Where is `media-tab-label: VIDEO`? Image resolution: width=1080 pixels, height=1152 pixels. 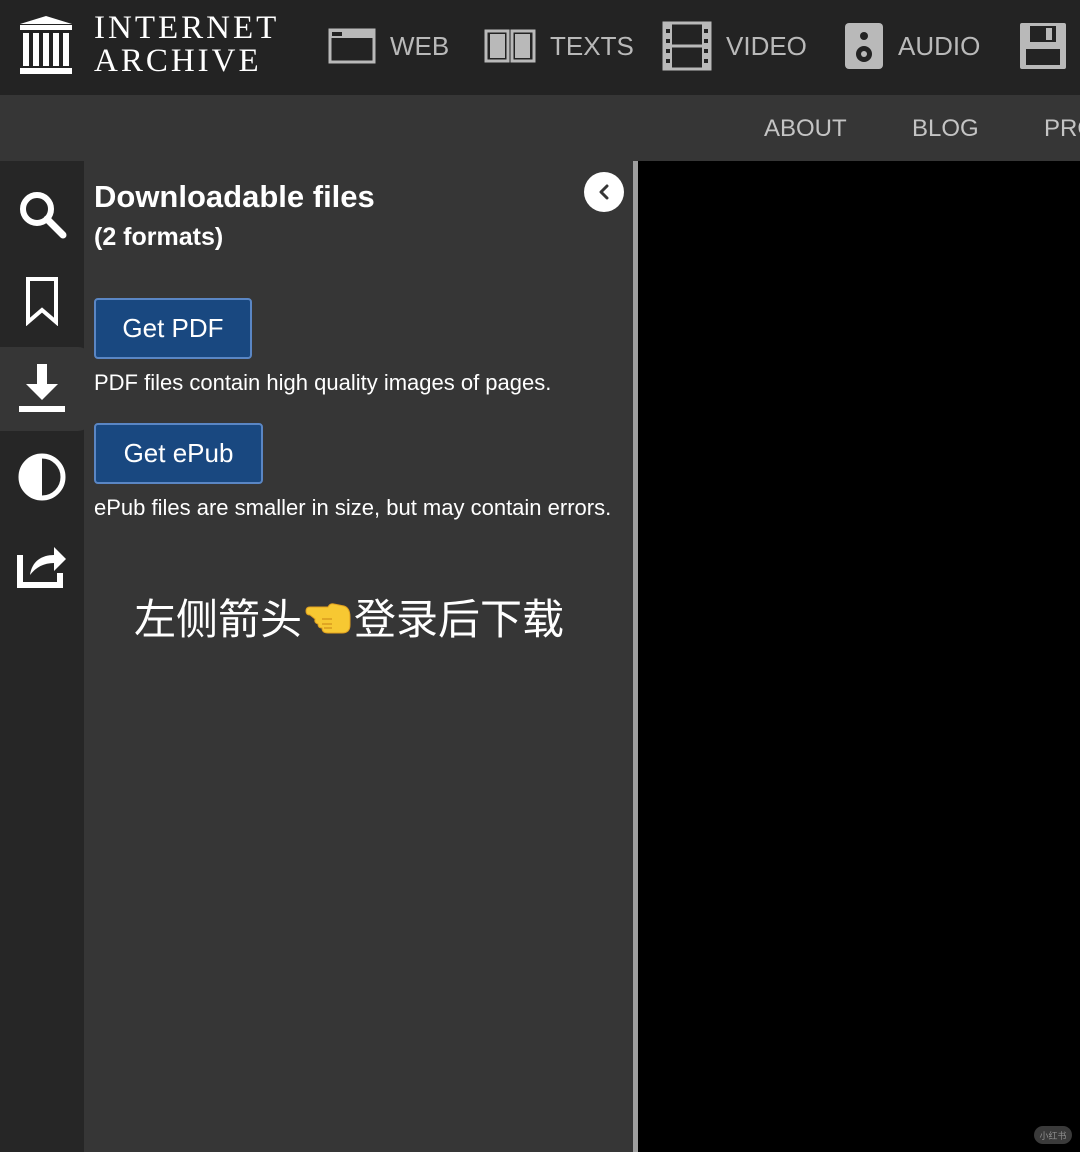
media-tab-label: VIDEO is located at coordinates (766, 45).